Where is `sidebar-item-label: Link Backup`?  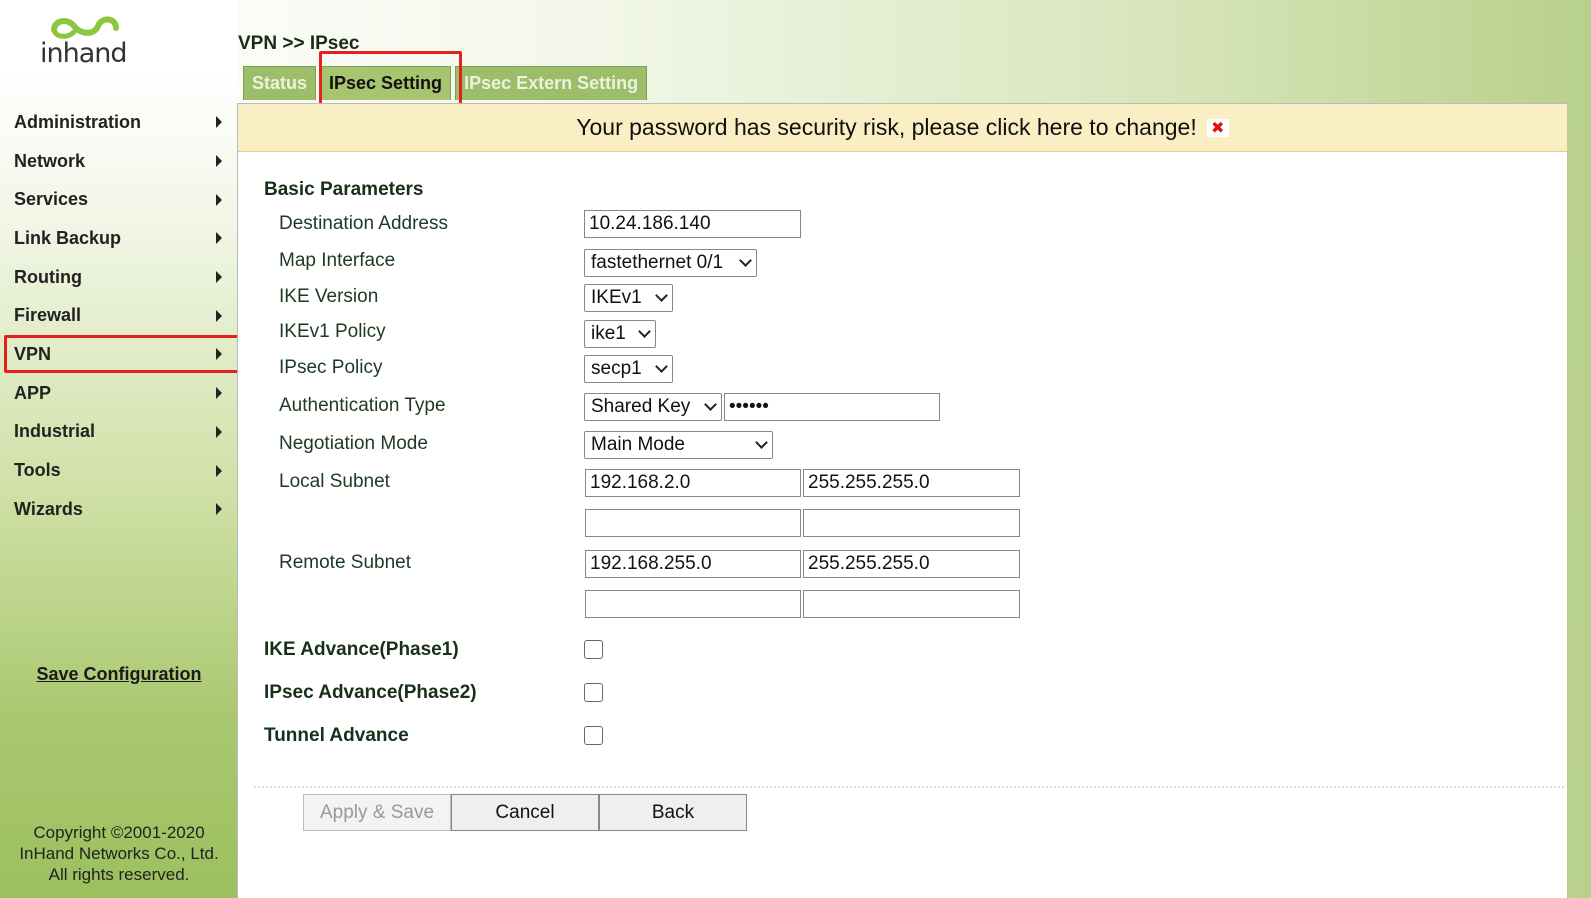
sidebar-item-label: Link Backup is located at coordinates (68, 237).